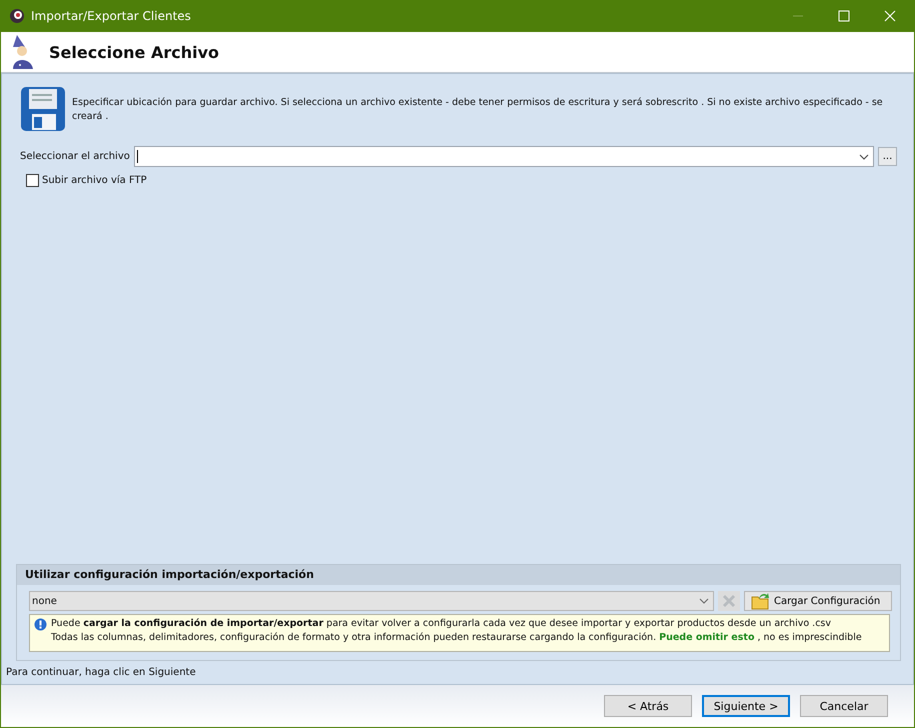 The height and width of the screenshot is (728, 915). I want to click on field-label: Seleccionar el archivo, so click(75, 156).